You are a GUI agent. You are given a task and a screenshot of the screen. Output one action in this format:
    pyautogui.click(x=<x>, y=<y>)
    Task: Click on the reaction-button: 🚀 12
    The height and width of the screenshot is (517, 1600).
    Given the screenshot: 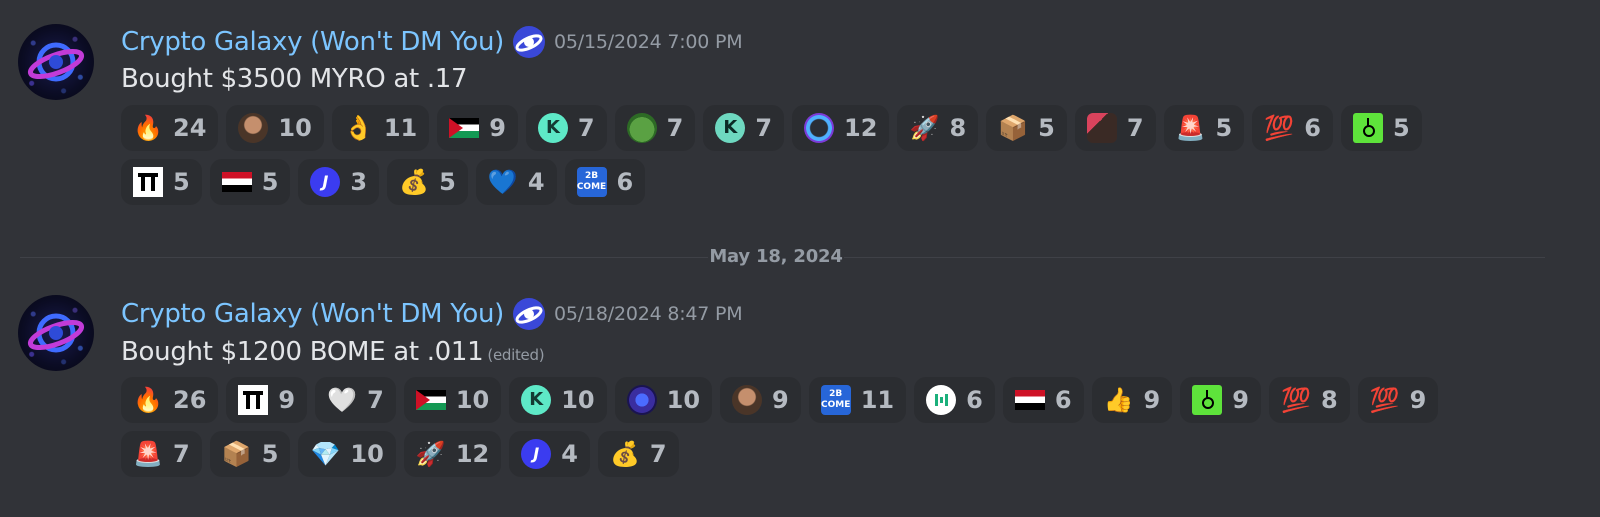 What is the action you would take?
    pyautogui.click(x=452, y=454)
    